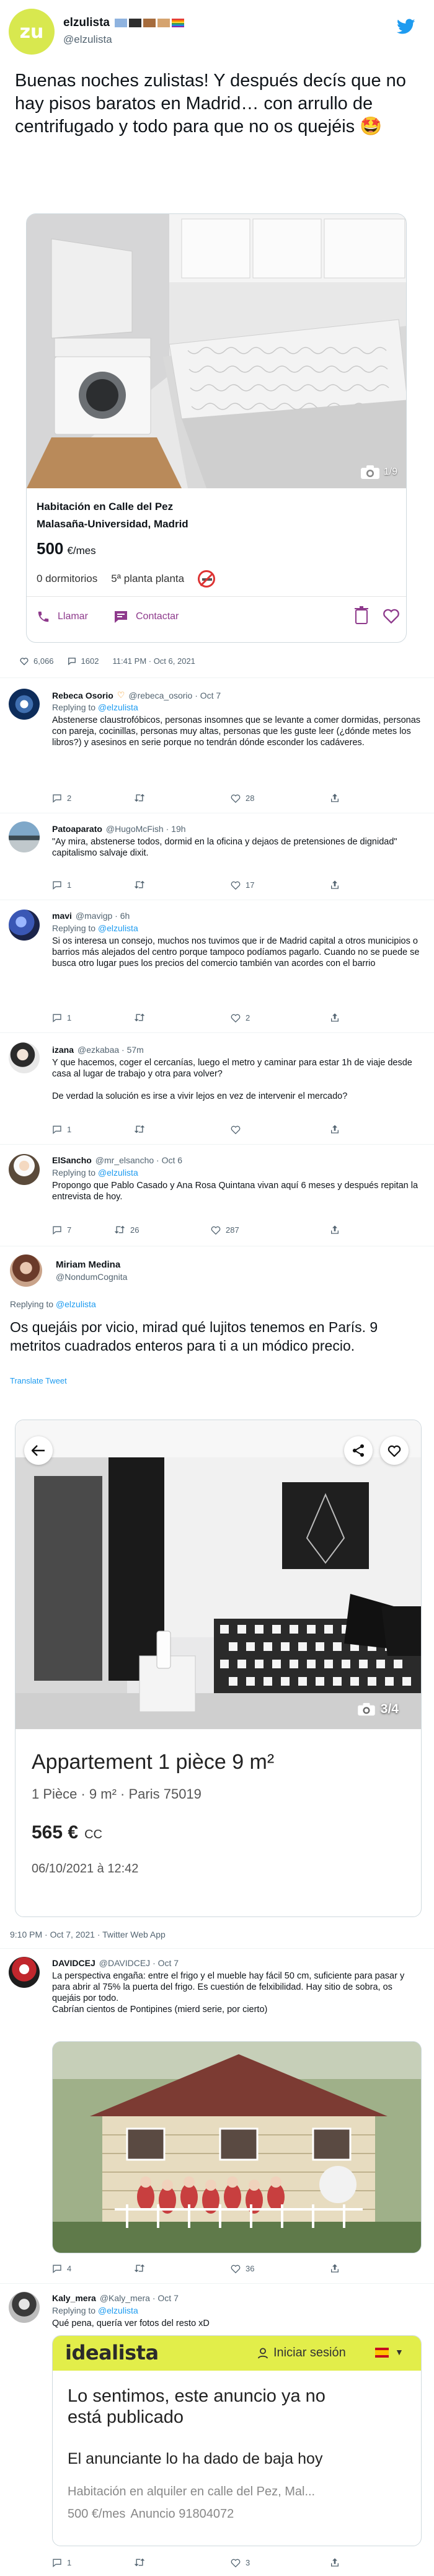 The image size is (434, 2576). I want to click on handle-meta: @rebeca_osorio · Oct 7, so click(174, 695).